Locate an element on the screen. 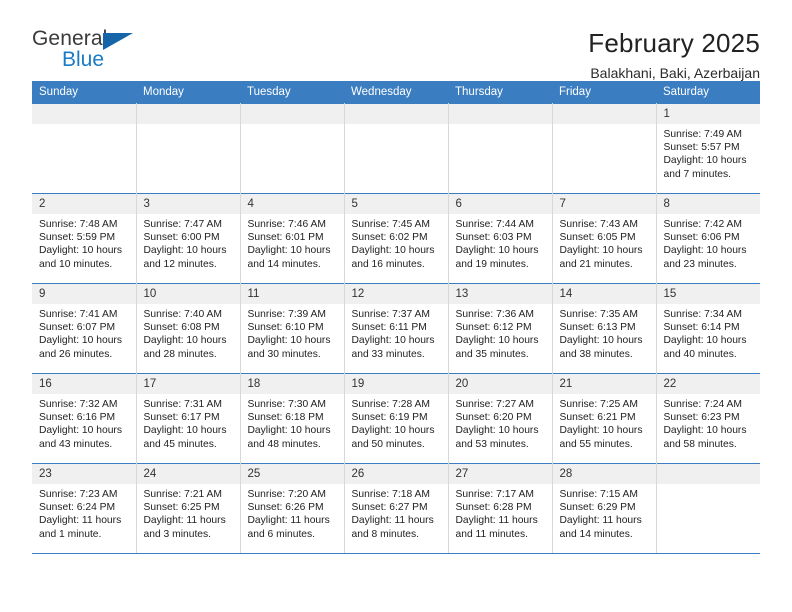 This screenshot has width=792, height=612. sunrise-text: Sunrise: 7:23 AM is located at coordinates (78, 494).